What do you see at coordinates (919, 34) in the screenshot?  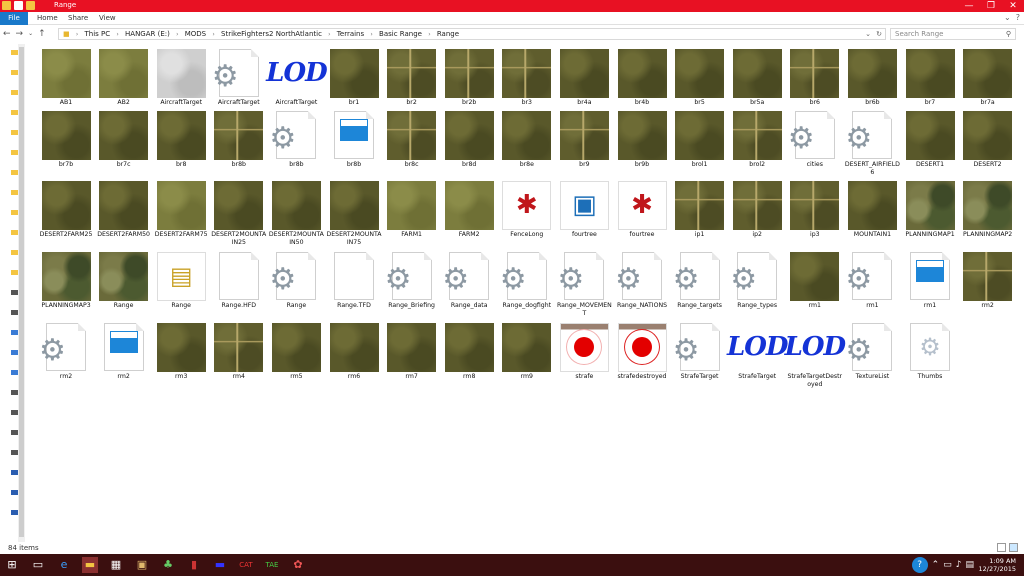 I see `search-input: Search Range` at bounding box center [919, 34].